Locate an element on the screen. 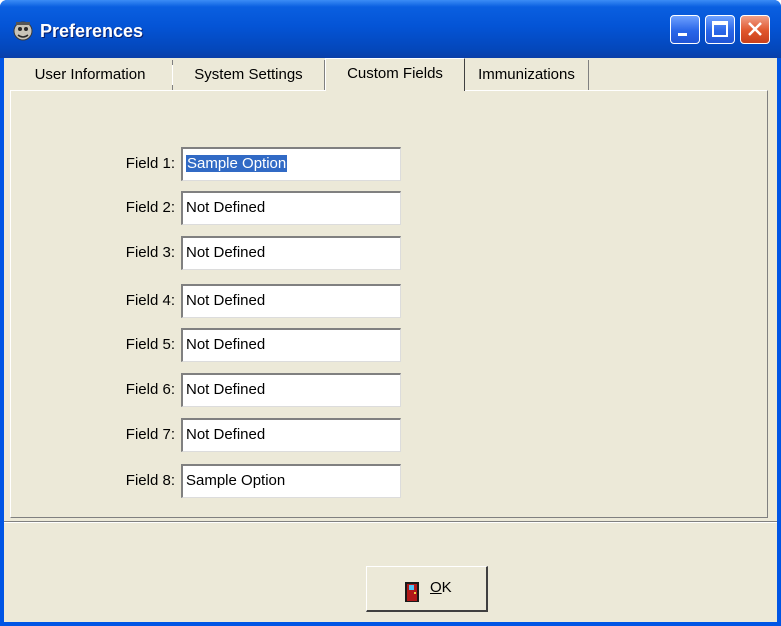  footer-divider is located at coordinates (390, 522).